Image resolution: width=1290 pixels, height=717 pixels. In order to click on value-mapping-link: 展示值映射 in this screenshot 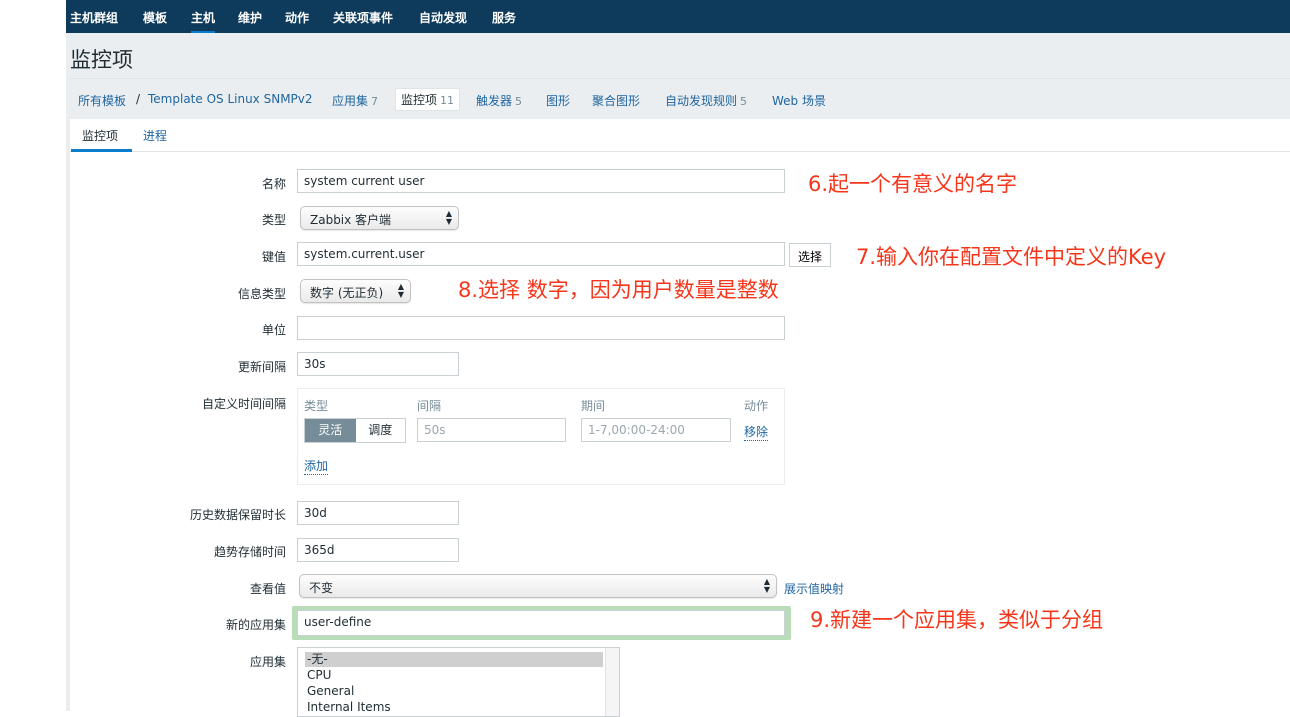, I will do `click(814, 588)`.